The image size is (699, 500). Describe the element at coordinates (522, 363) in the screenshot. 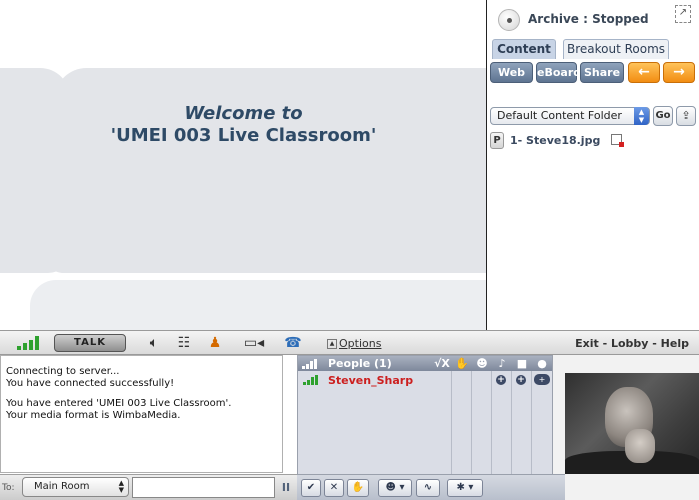

I see `camera-icon: ■` at that location.